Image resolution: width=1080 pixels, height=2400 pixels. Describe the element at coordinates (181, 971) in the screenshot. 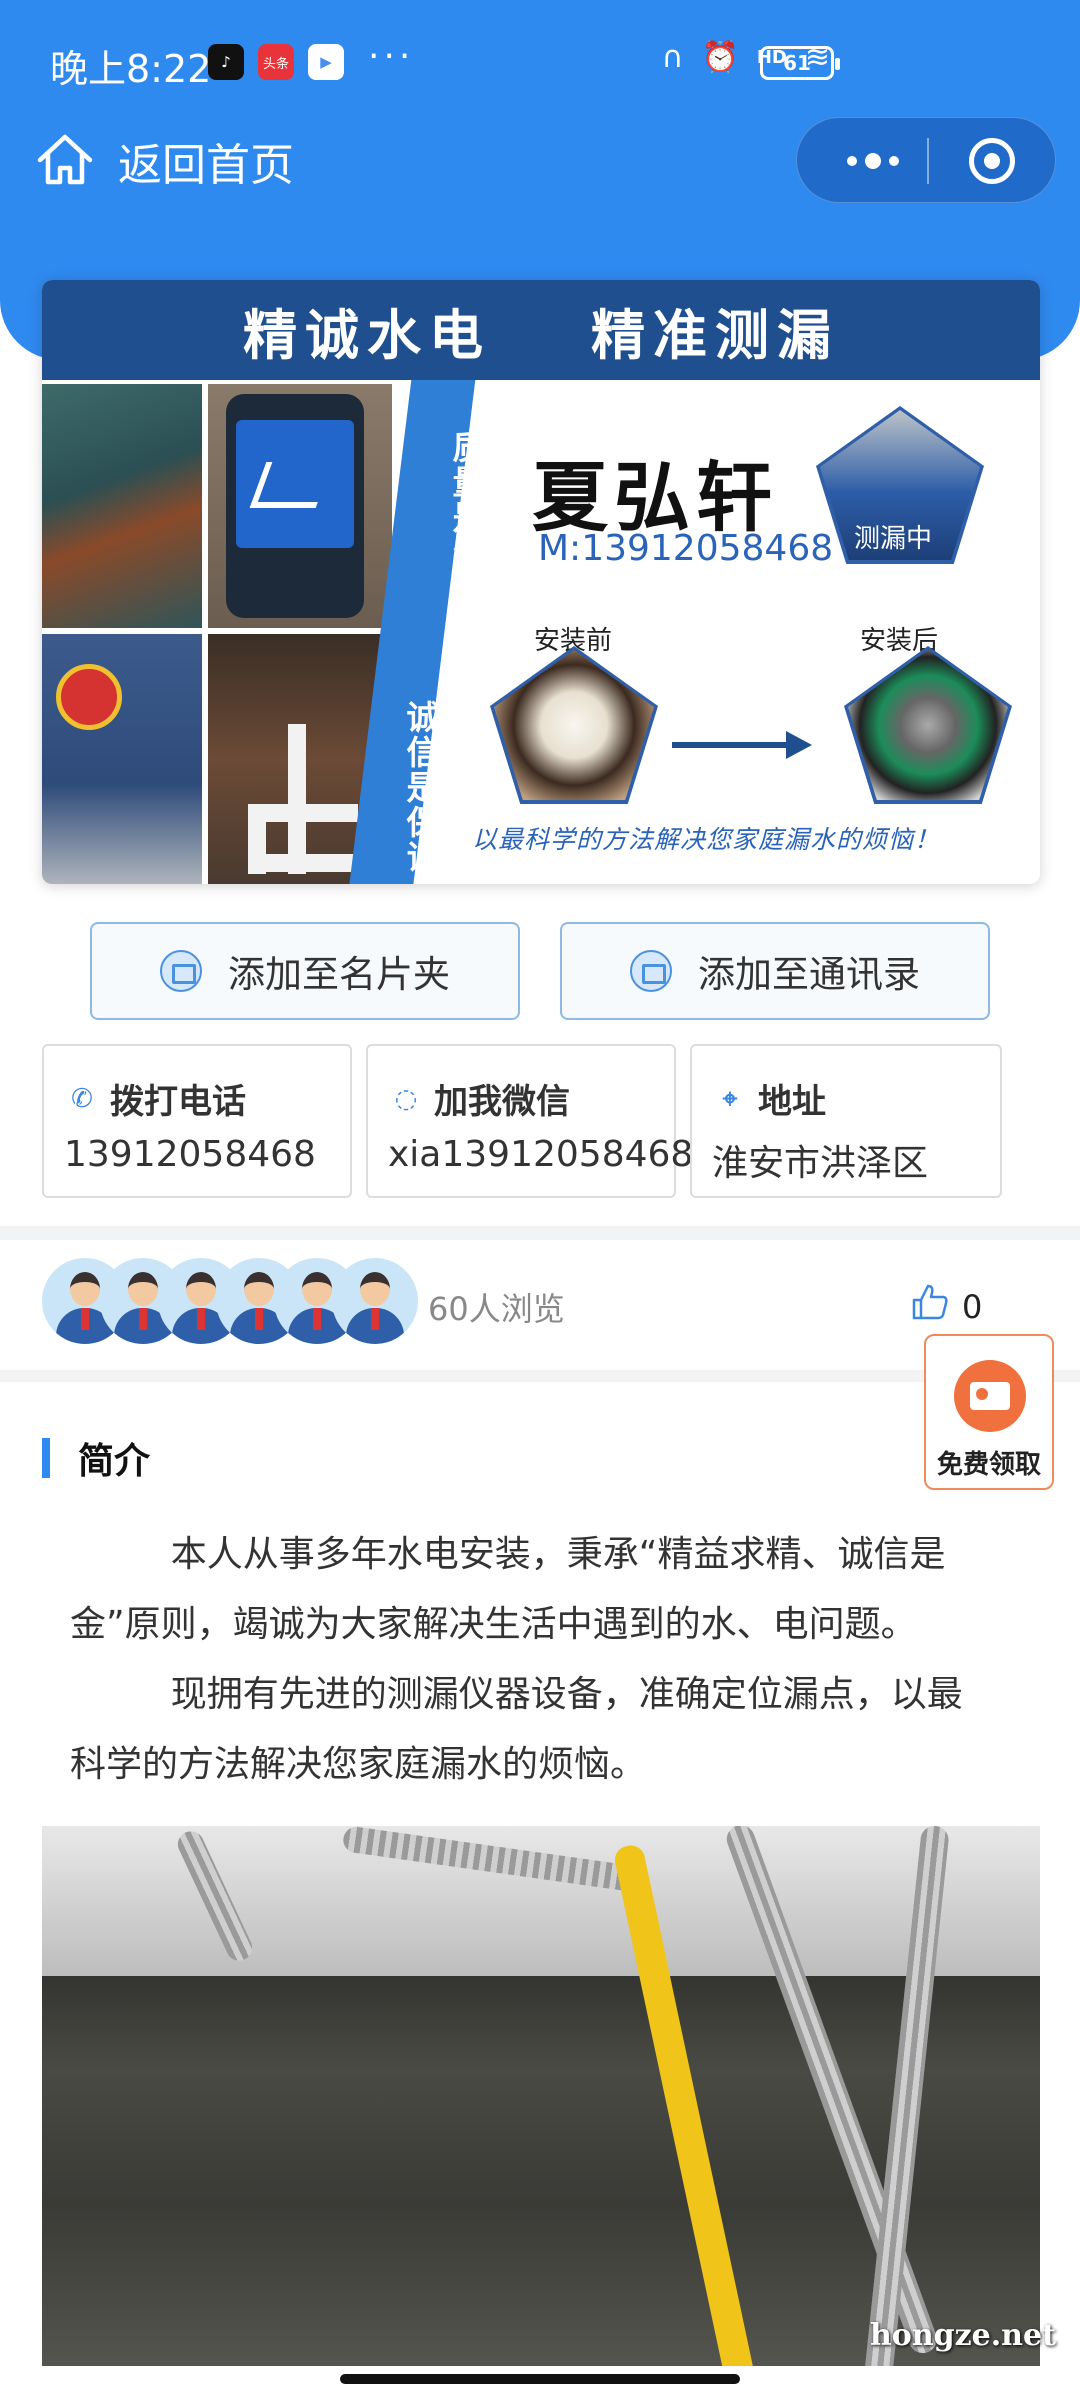

I see `card-icon` at that location.